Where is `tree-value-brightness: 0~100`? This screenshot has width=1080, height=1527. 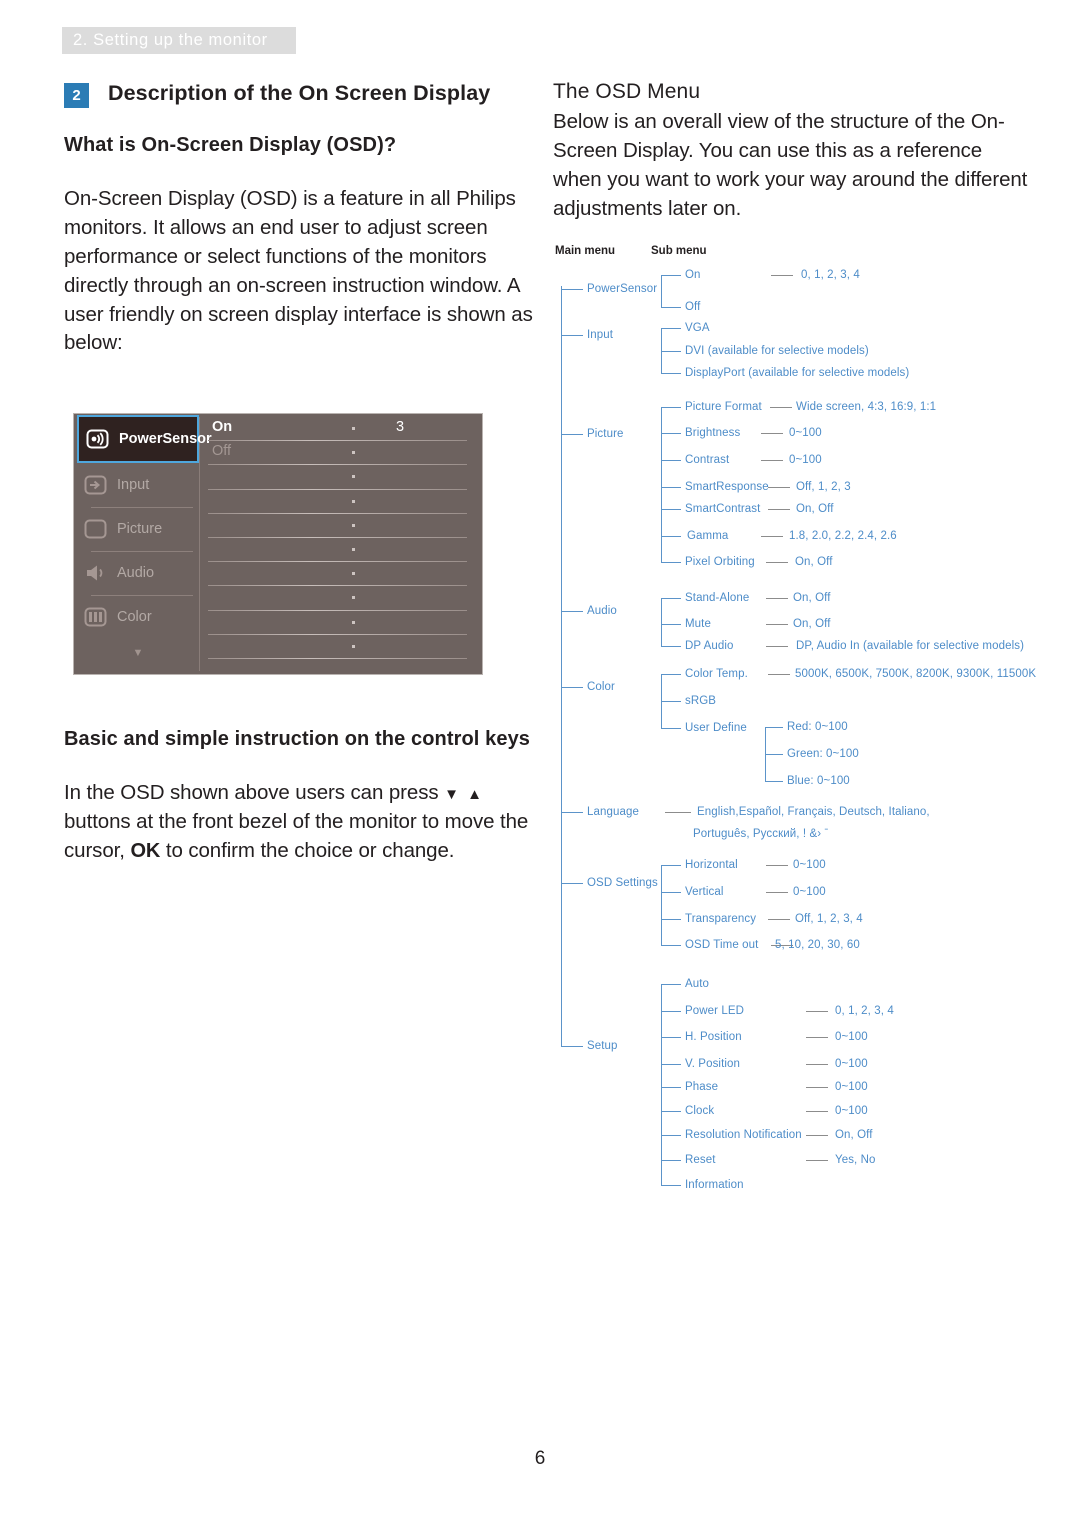
tree-value-brightness: 0~100 is located at coordinates (805, 433).